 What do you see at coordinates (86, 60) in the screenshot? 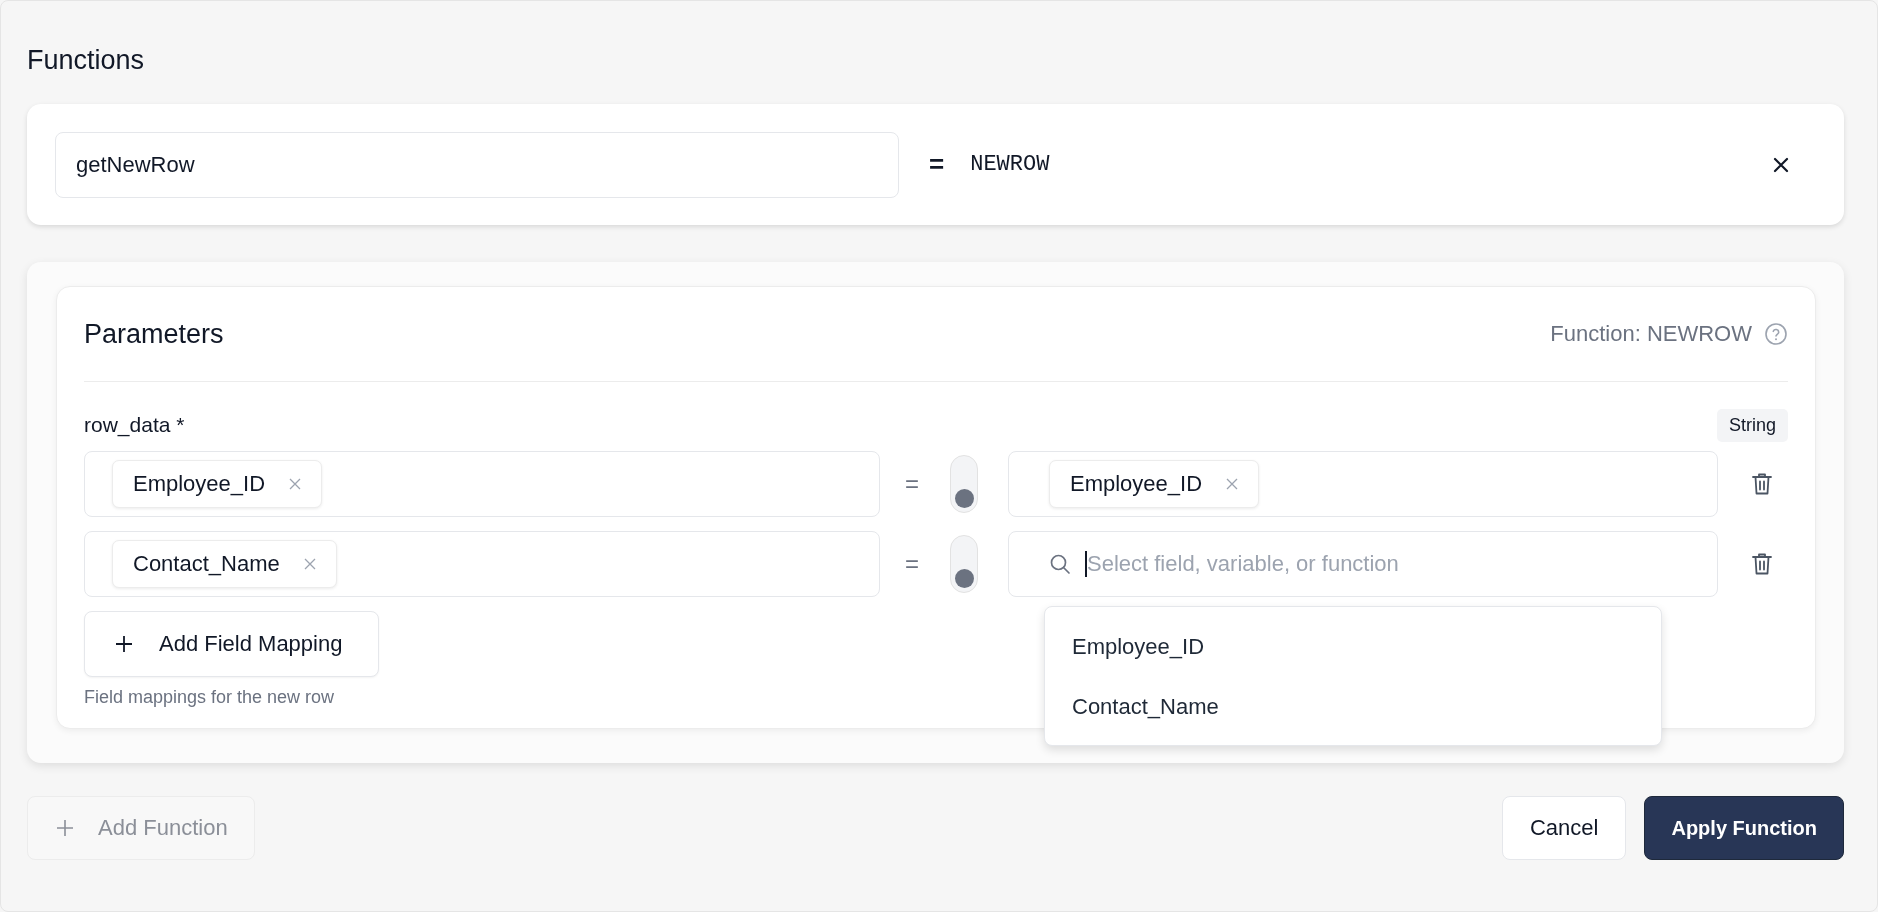
I see `section-title: Functions` at bounding box center [86, 60].